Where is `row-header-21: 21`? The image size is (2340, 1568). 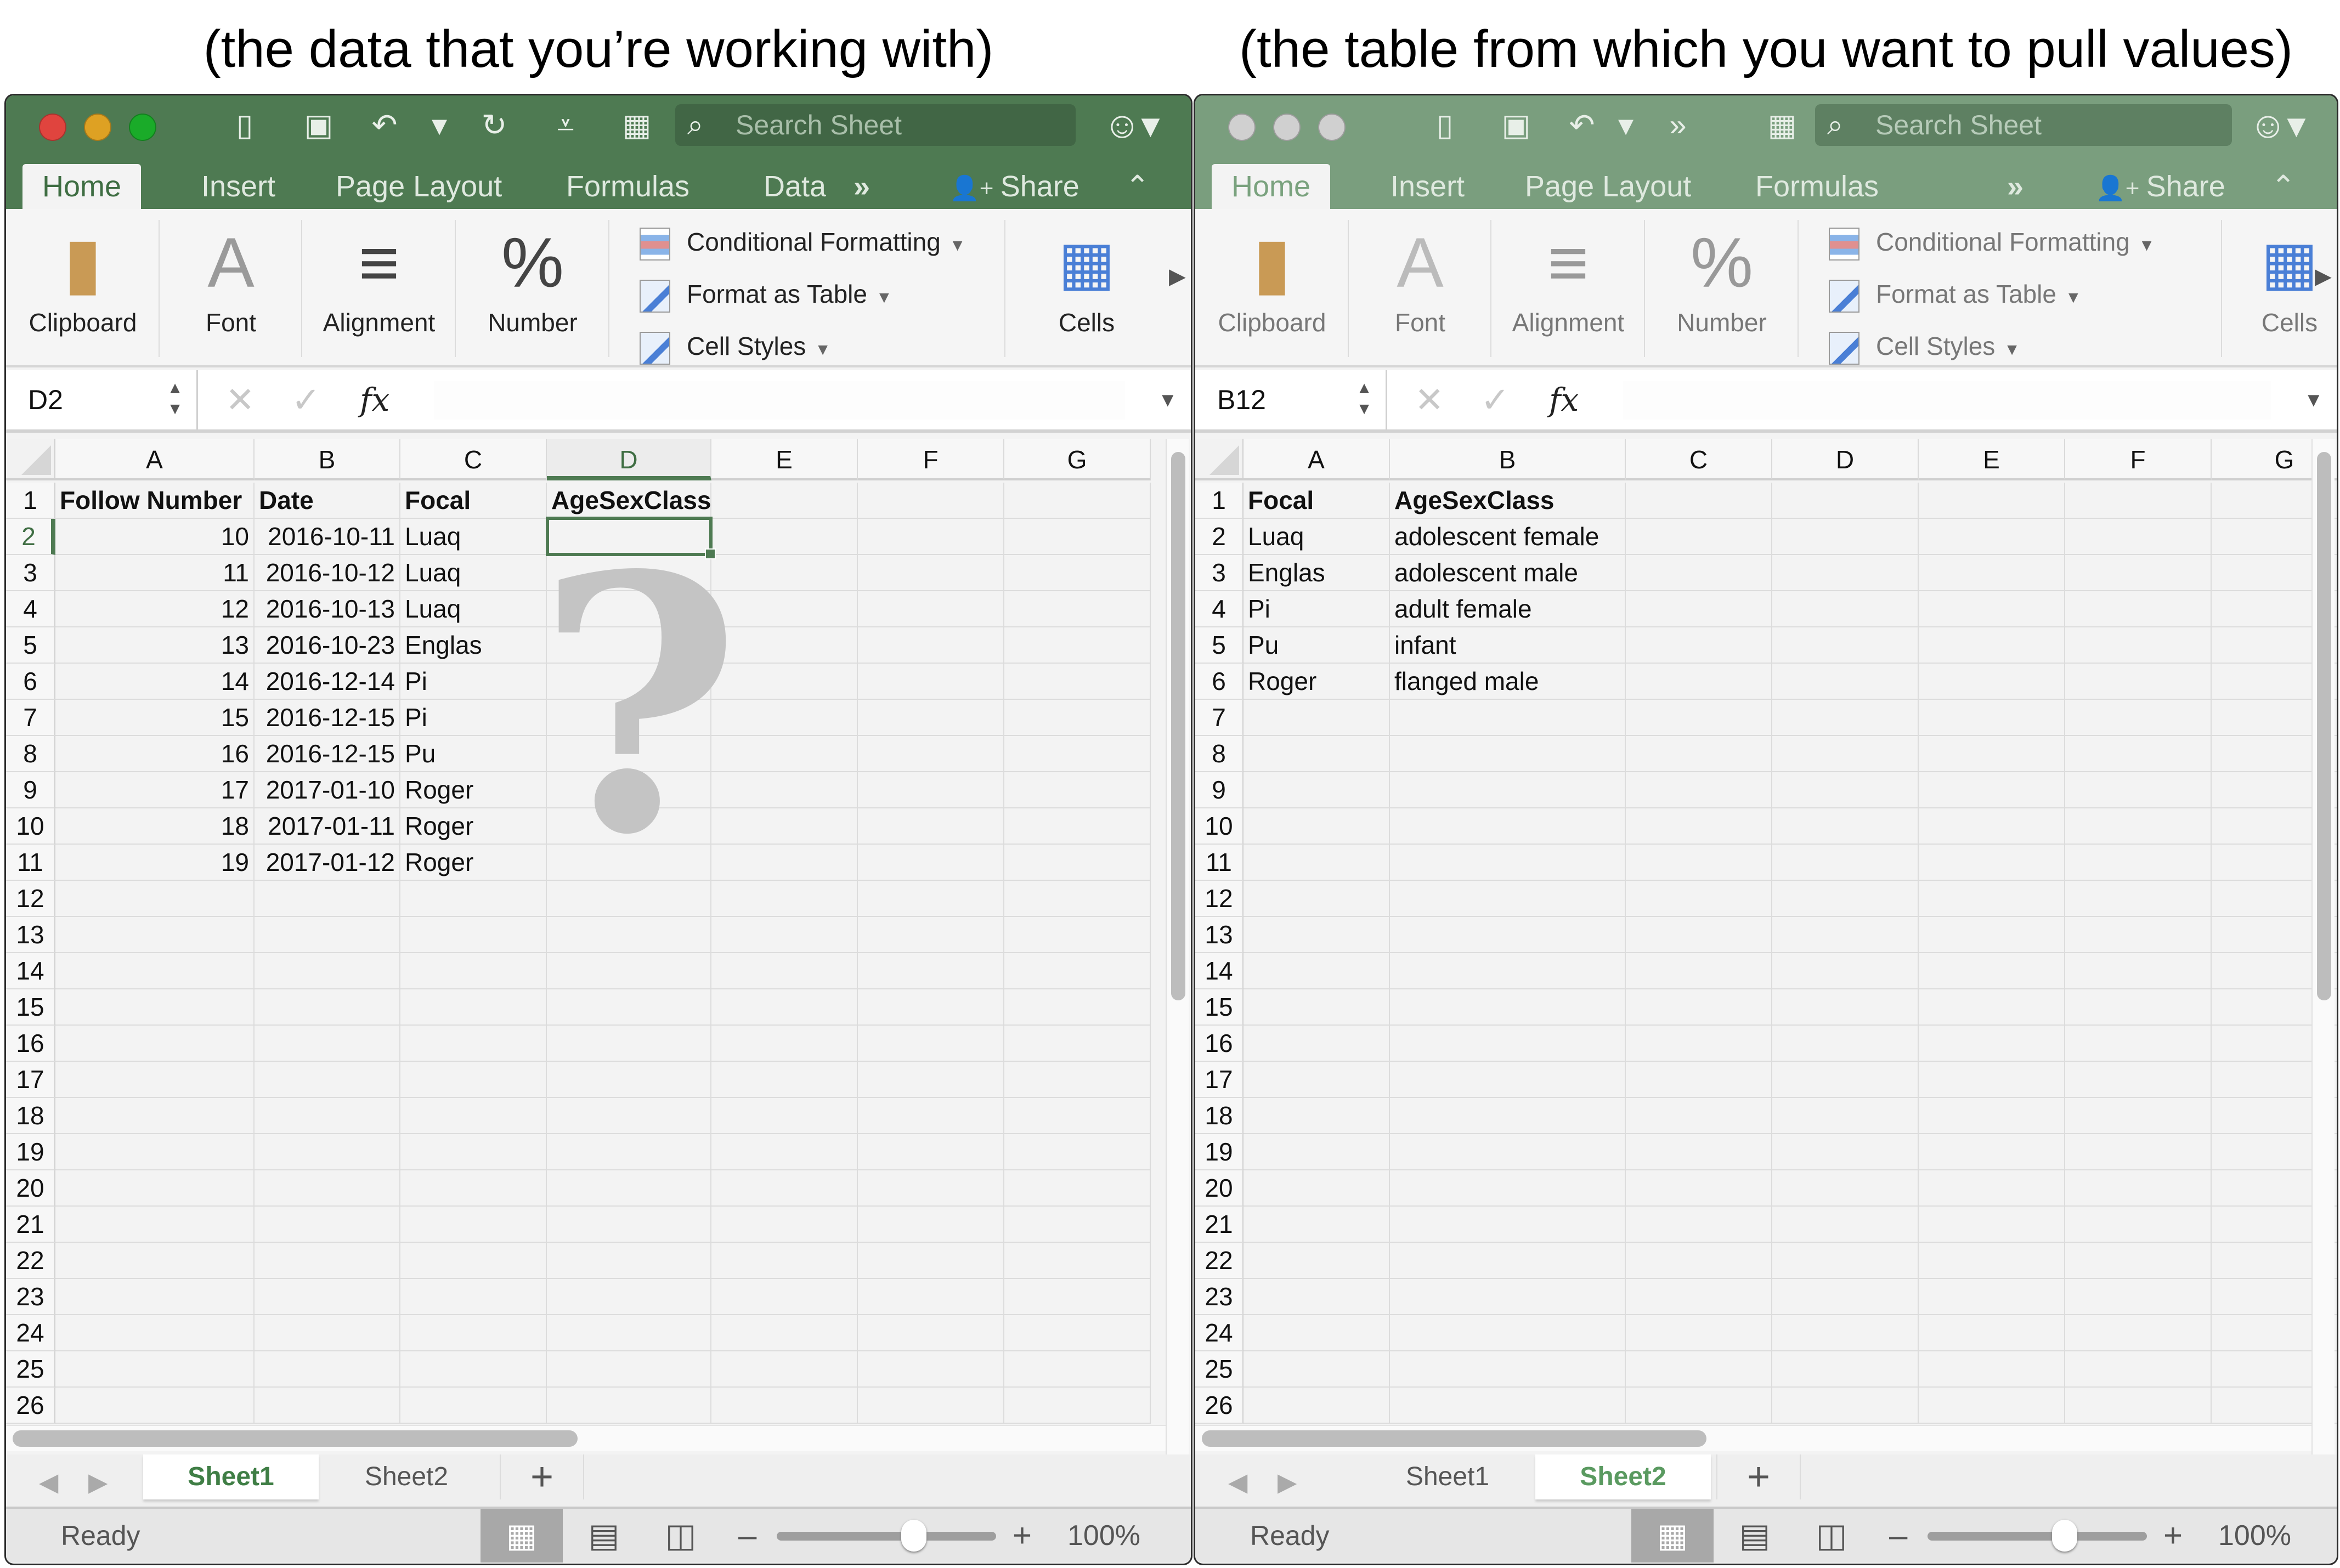
row-header-21: 21 is located at coordinates (30, 1225).